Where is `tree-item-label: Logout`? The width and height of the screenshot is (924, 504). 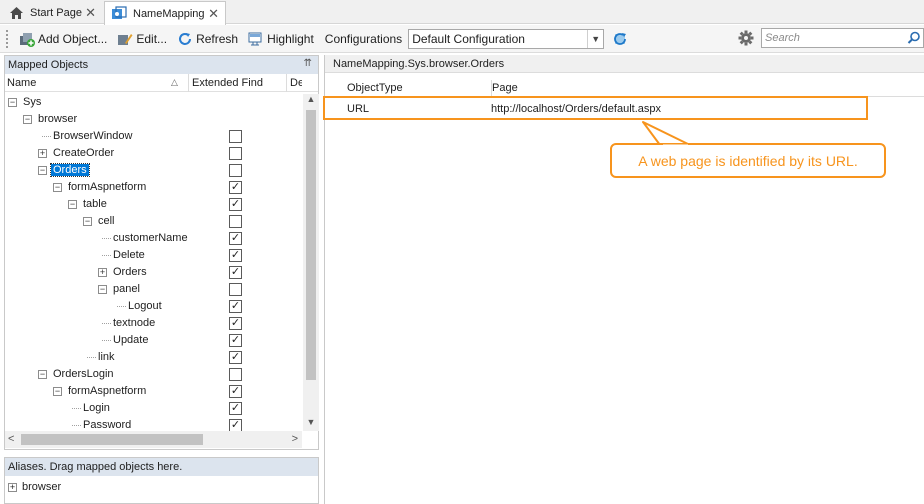
tree-item-label: Logout is located at coordinates (145, 306).